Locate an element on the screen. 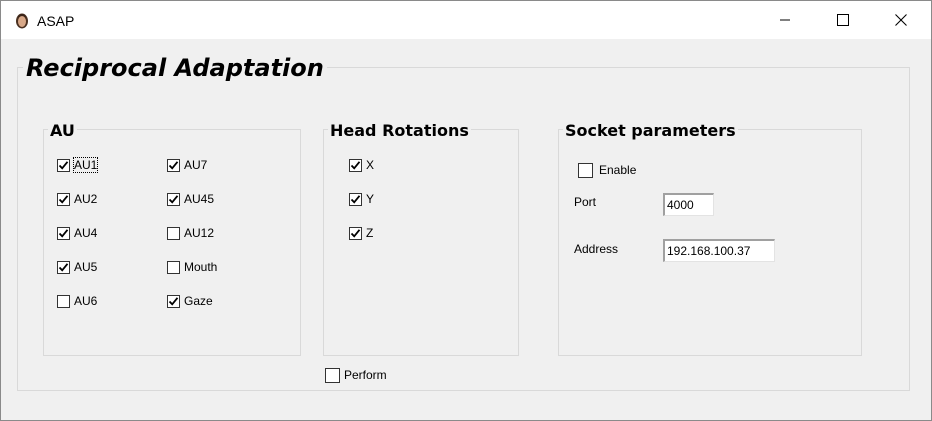 This screenshot has height=421, width=932. au-au45-checkbox: AU45 is located at coordinates (190, 199).